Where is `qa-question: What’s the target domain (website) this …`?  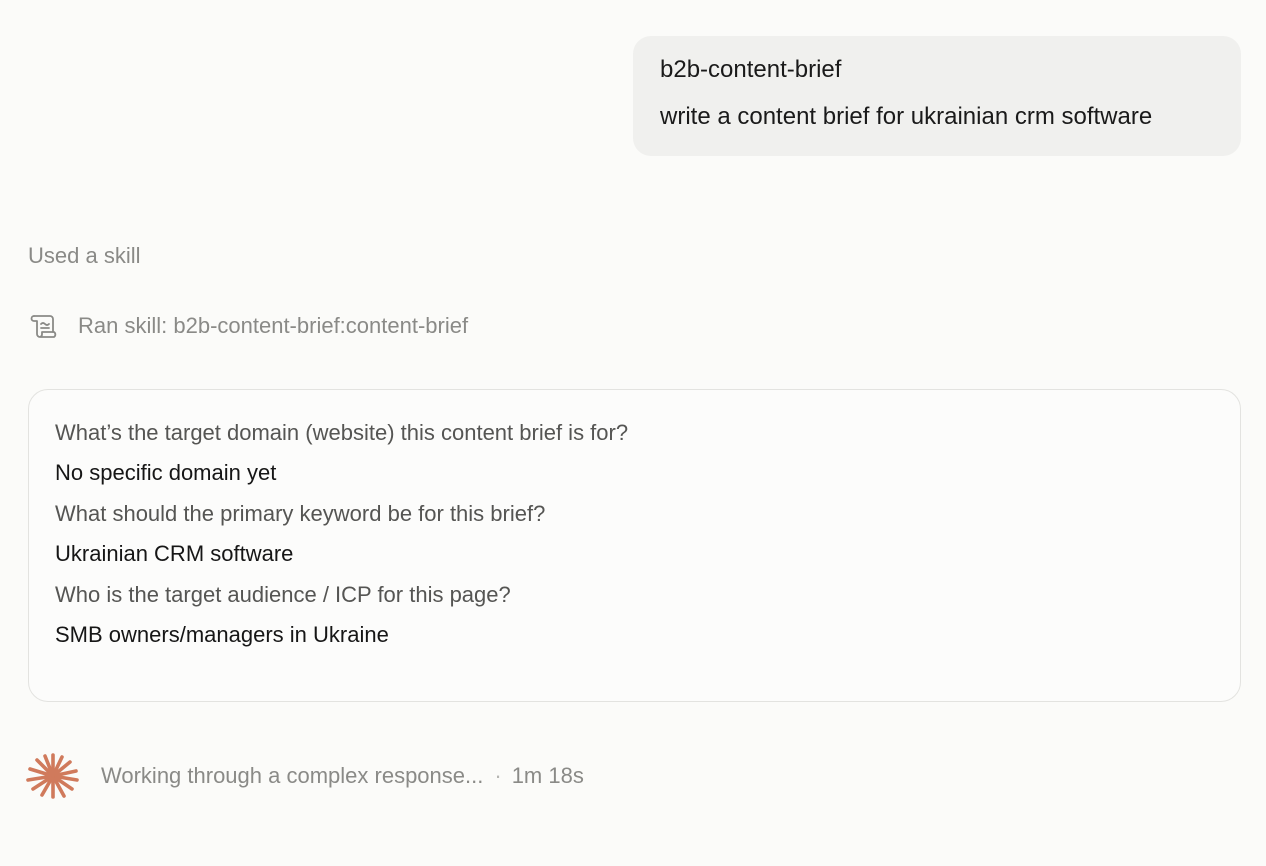 qa-question: What’s the target domain (website) this … is located at coordinates (342, 432).